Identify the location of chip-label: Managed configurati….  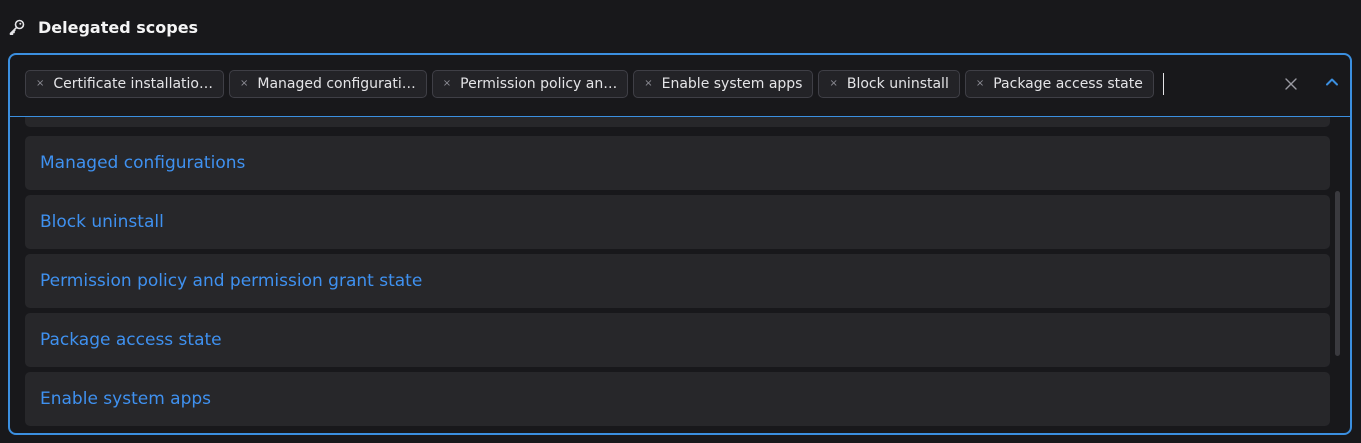
(336, 84).